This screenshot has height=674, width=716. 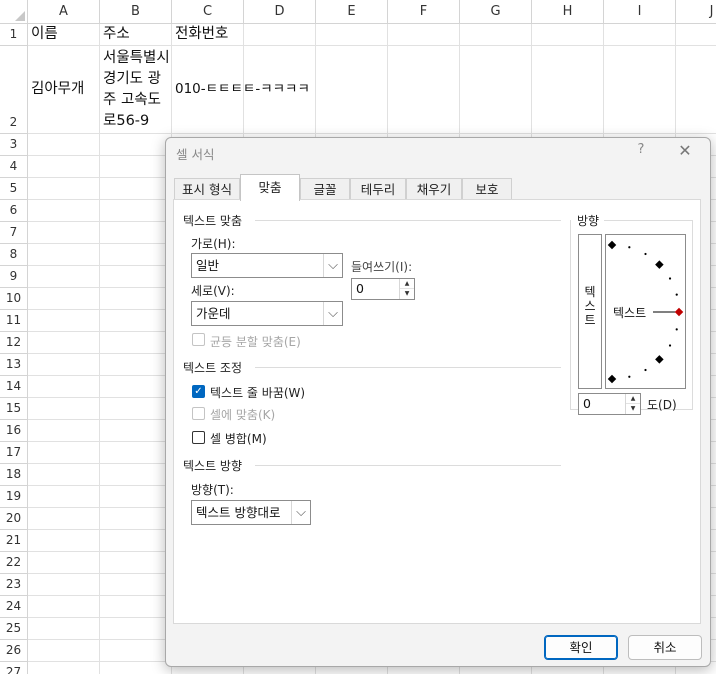 What do you see at coordinates (14, 277) in the screenshot?
I see `row-header-9: 9` at bounding box center [14, 277].